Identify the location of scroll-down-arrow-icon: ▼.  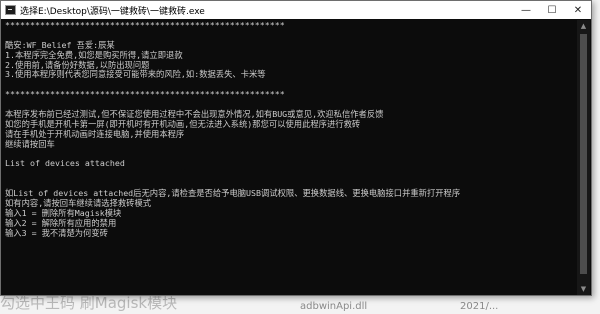
(583, 289).